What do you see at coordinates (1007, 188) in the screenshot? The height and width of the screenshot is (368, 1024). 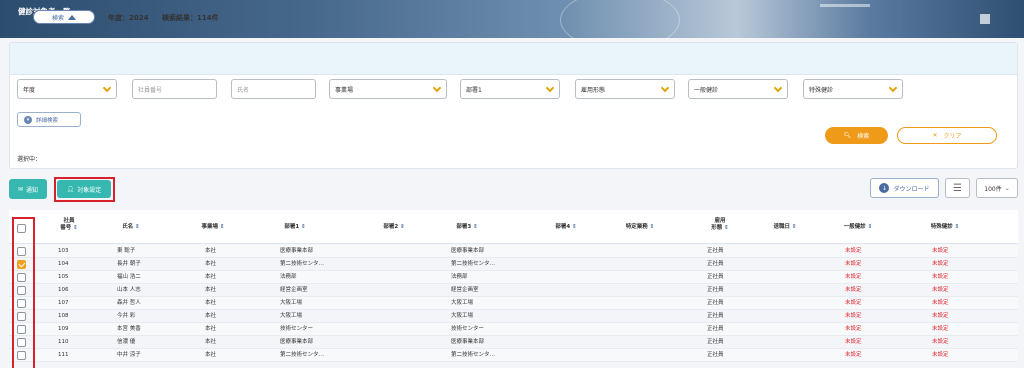 I see `chevron-down-icon: ⌄` at bounding box center [1007, 188].